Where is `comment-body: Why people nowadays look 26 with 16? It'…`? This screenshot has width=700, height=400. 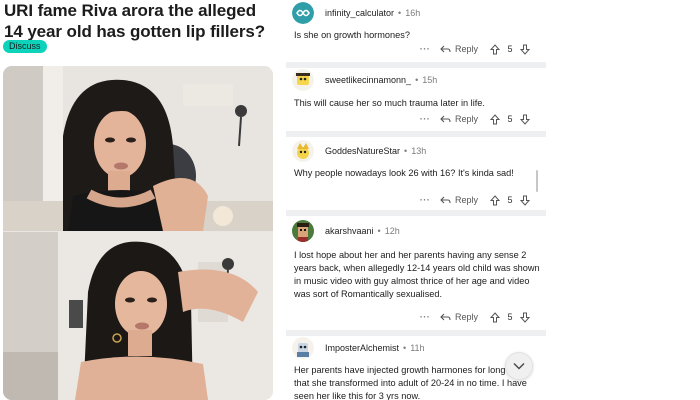 comment-body: Why people nowadays look 26 with 16? It'… is located at coordinates (404, 173).